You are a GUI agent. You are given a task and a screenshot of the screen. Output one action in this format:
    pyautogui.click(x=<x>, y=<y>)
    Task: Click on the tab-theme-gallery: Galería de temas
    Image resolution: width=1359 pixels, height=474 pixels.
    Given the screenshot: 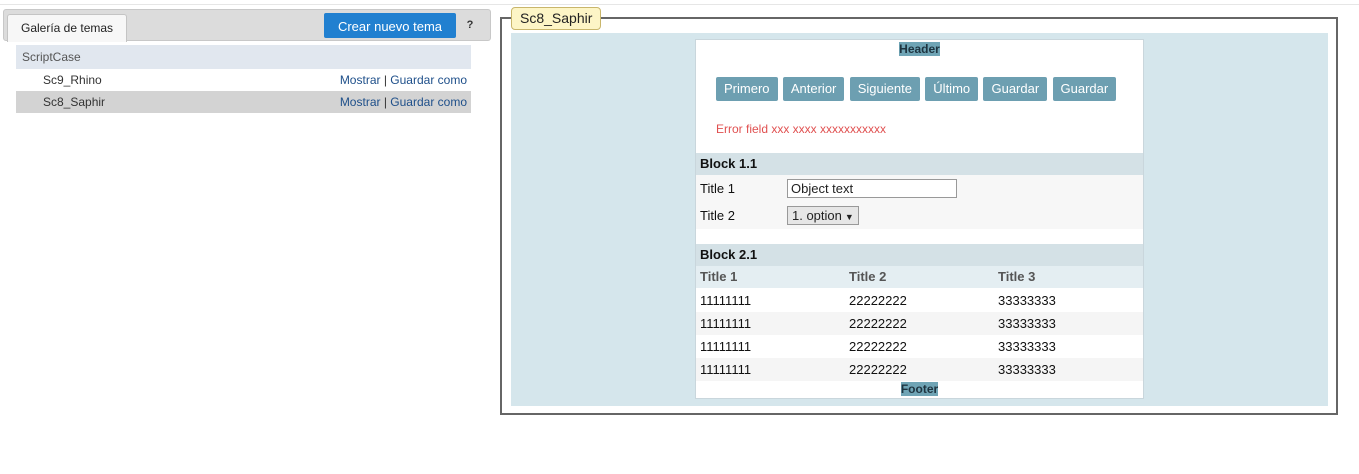 What is the action you would take?
    pyautogui.click(x=67, y=28)
    